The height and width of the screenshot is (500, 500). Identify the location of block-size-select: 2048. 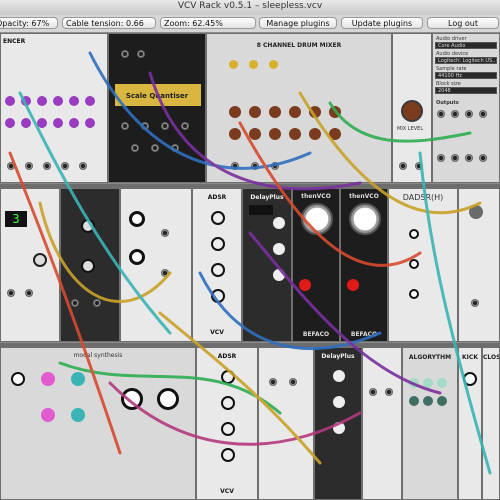
(466, 90).